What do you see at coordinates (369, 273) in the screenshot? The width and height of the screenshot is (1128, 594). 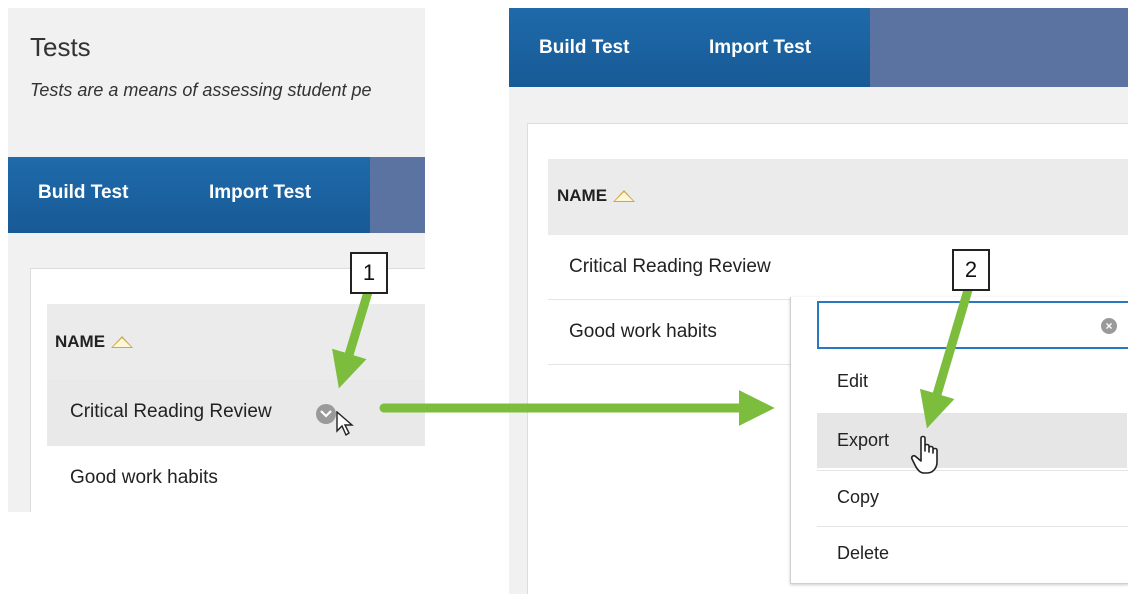 I see `step-callout: 1` at bounding box center [369, 273].